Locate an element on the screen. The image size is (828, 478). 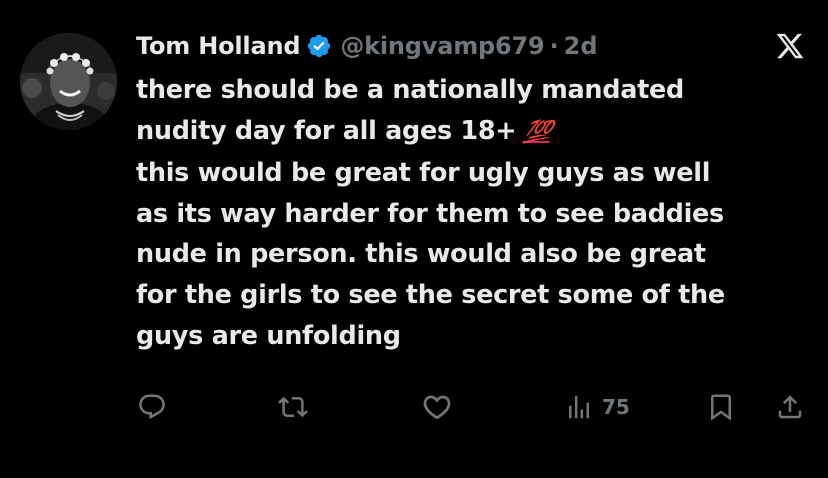
views-count: 75 is located at coordinates (616, 407).